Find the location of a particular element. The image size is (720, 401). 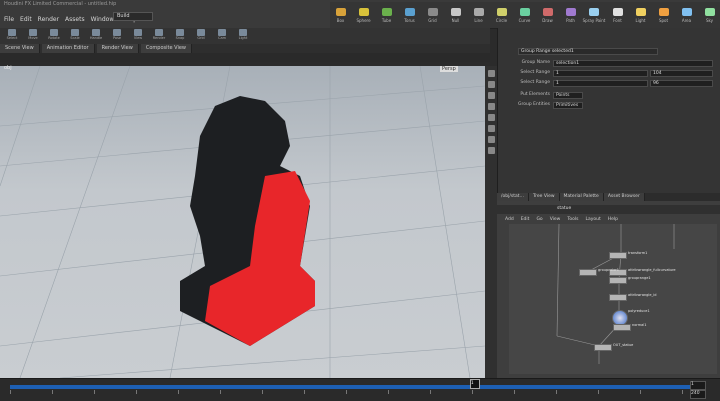

param-label: Select Range is located at coordinates (535, 82).